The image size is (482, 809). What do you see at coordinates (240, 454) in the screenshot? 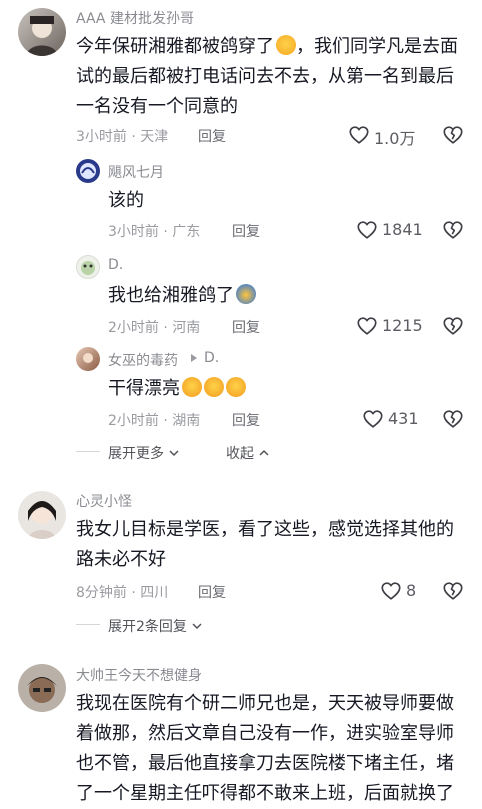
I see `collapse-label: 收起` at bounding box center [240, 454].